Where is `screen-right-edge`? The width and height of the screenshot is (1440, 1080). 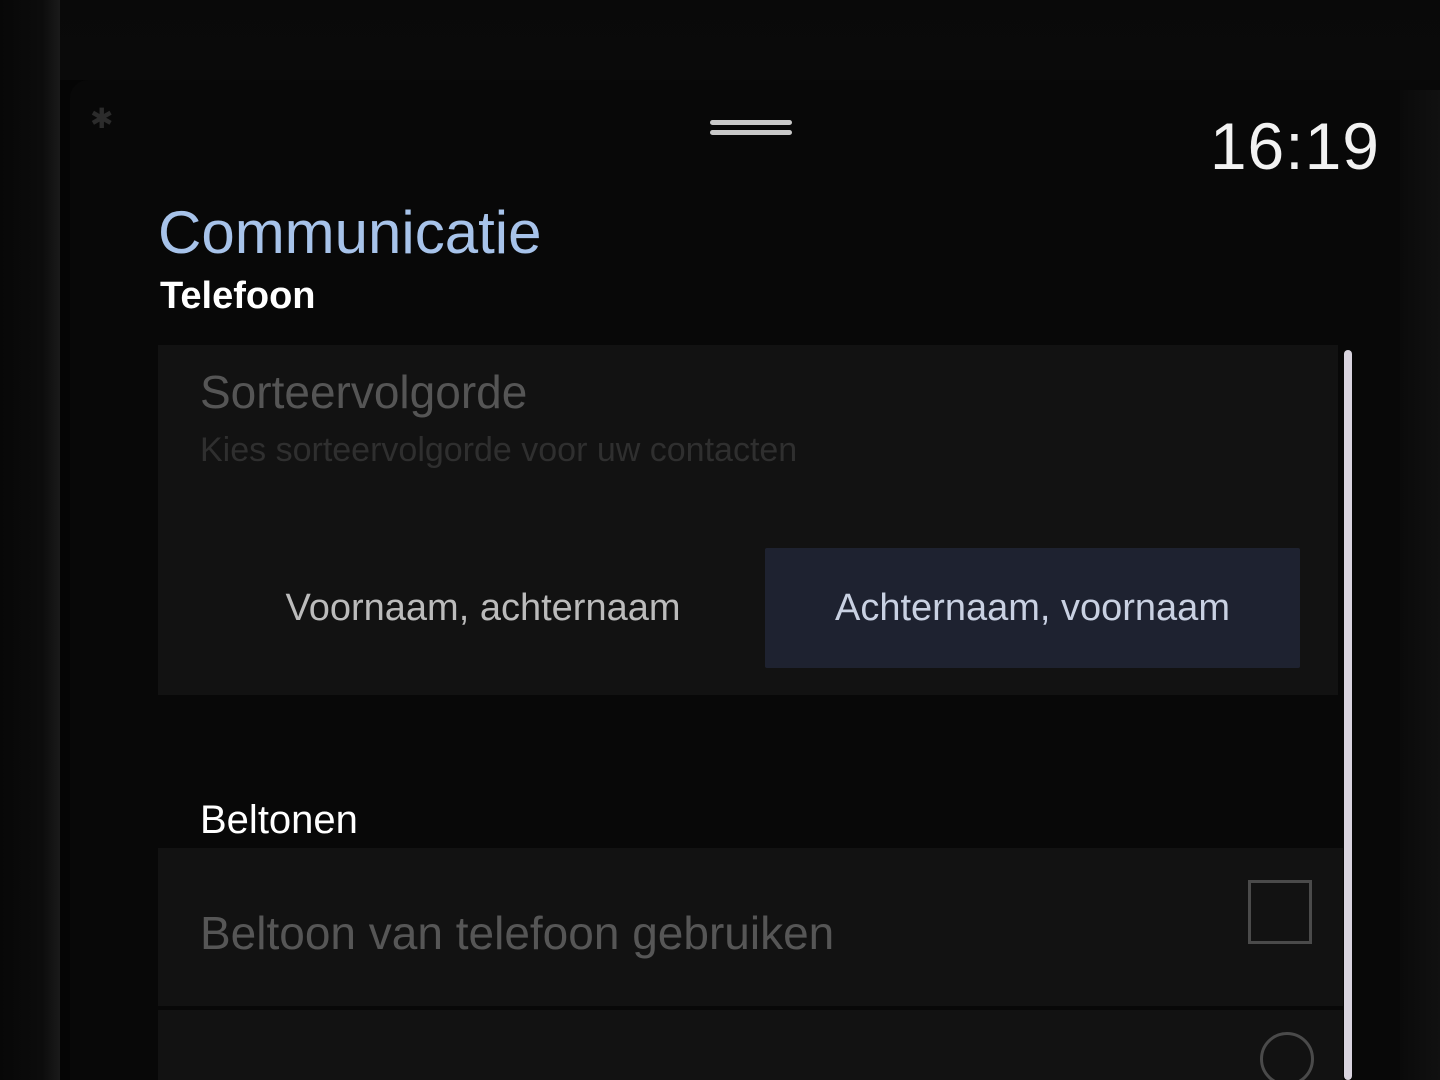 screen-right-edge is located at coordinates (1420, 585).